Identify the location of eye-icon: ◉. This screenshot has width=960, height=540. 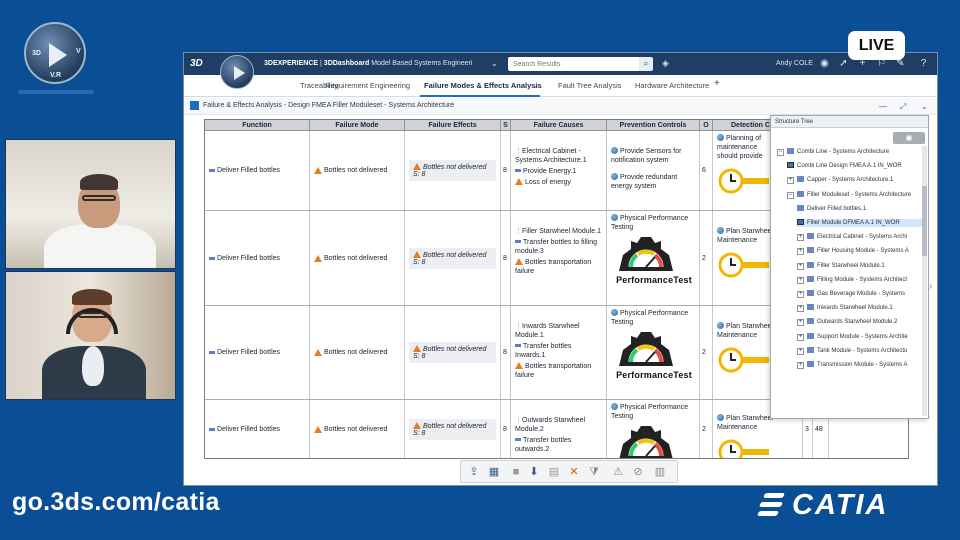
(909, 138).